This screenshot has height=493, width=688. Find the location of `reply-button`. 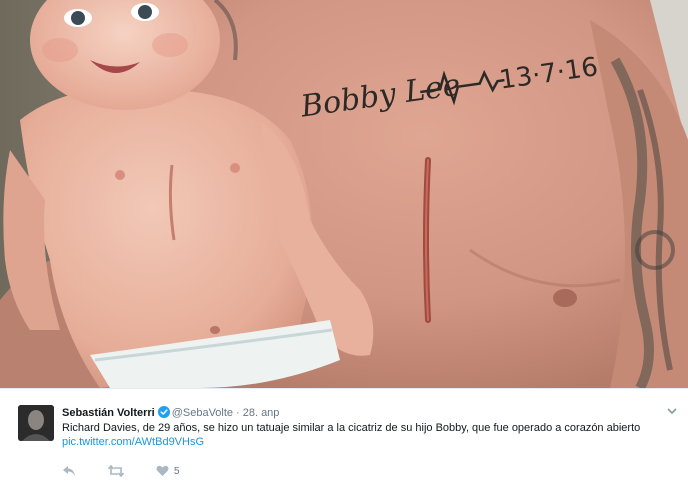

reply-button is located at coordinates (69, 471).